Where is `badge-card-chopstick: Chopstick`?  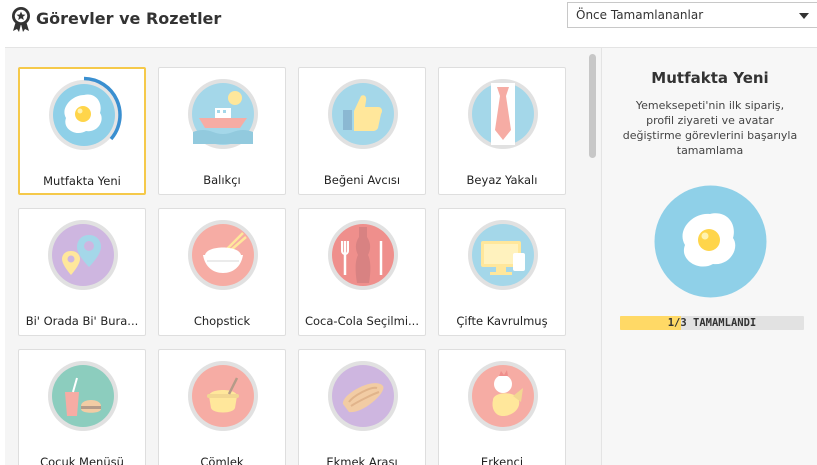 badge-card-chopstick: Chopstick is located at coordinates (222, 272).